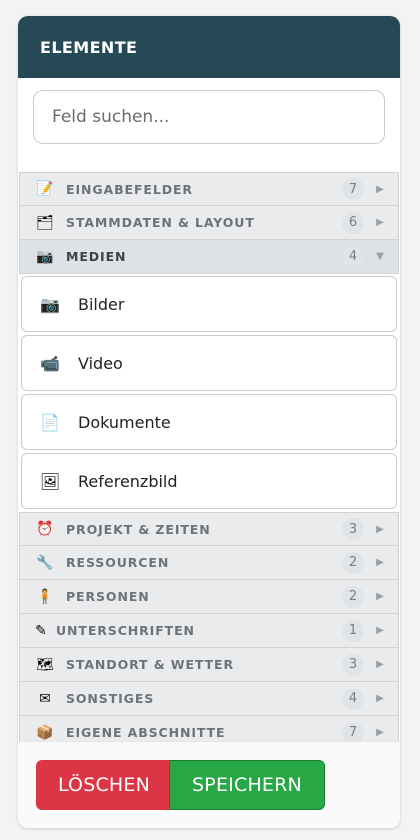  What do you see at coordinates (101, 304) in the screenshot?
I see `element-label: Bilder` at bounding box center [101, 304].